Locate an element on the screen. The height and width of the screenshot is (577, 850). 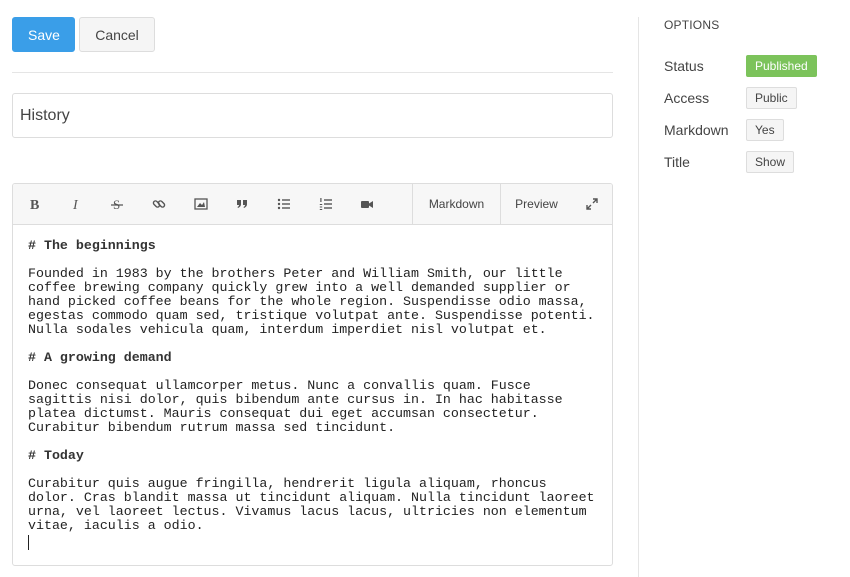
option-status: Status Published is located at coordinates (754, 66).